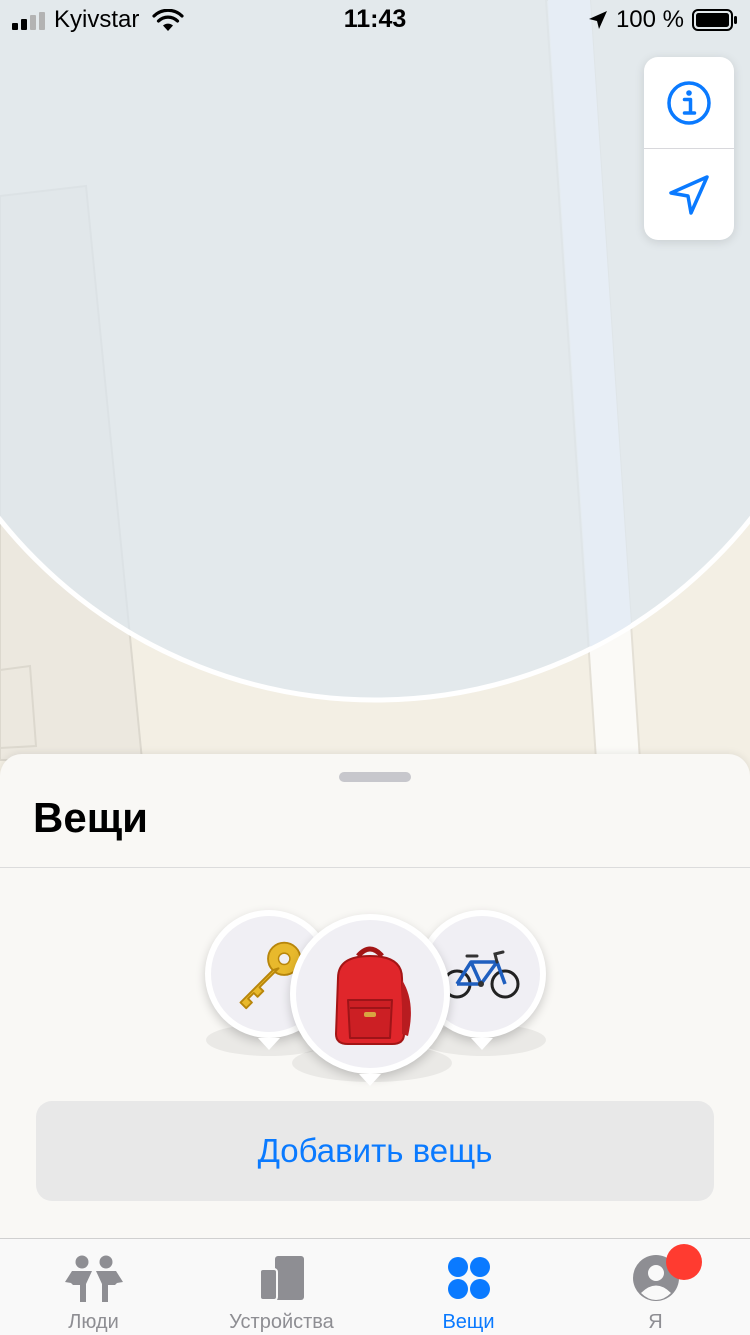  What do you see at coordinates (714, 20) in the screenshot?
I see `battery-icon` at bounding box center [714, 20].